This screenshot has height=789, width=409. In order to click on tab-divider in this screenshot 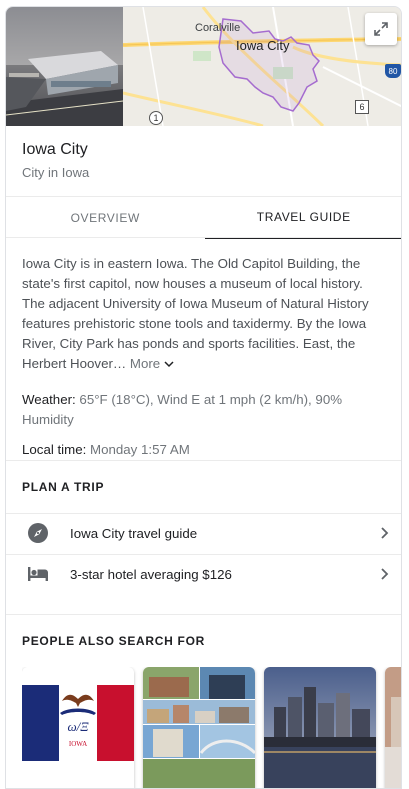, I will do `click(203, 237)`.